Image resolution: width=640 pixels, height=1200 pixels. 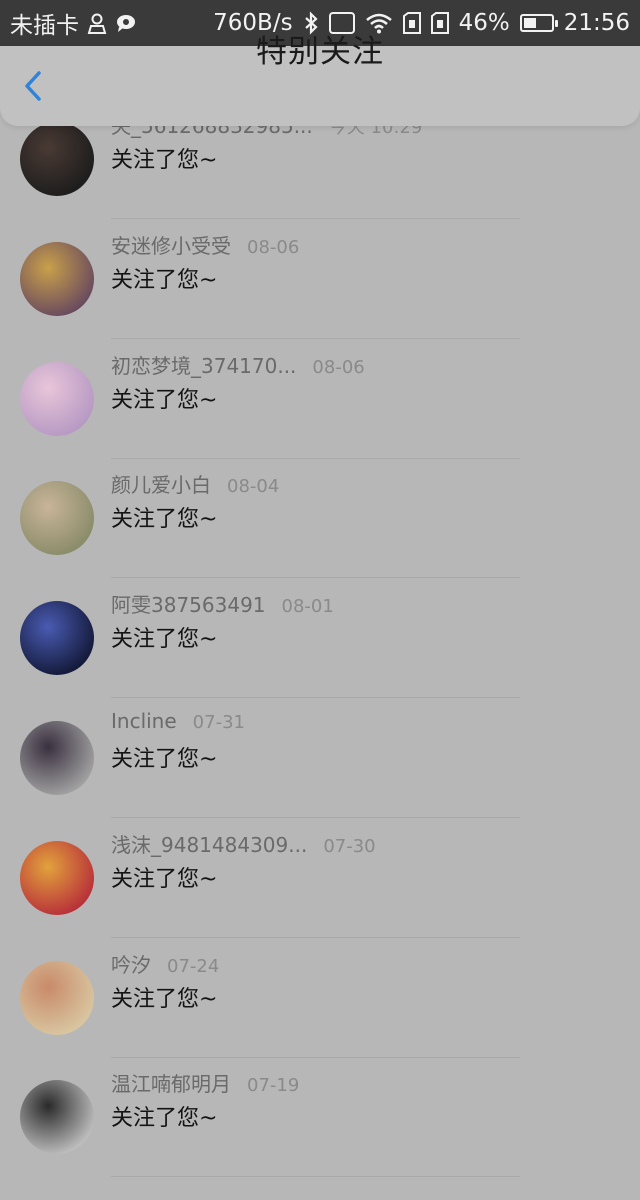 I want to click on username: 阿雯387563491 08-01, so click(x=222, y=603).